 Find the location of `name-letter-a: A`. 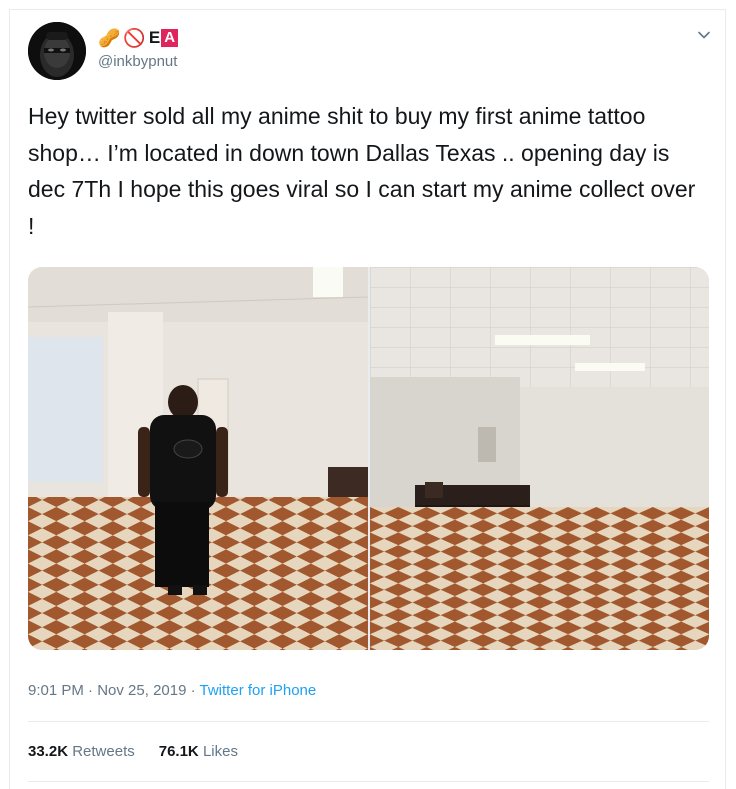

name-letter-a: A is located at coordinates (170, 38).